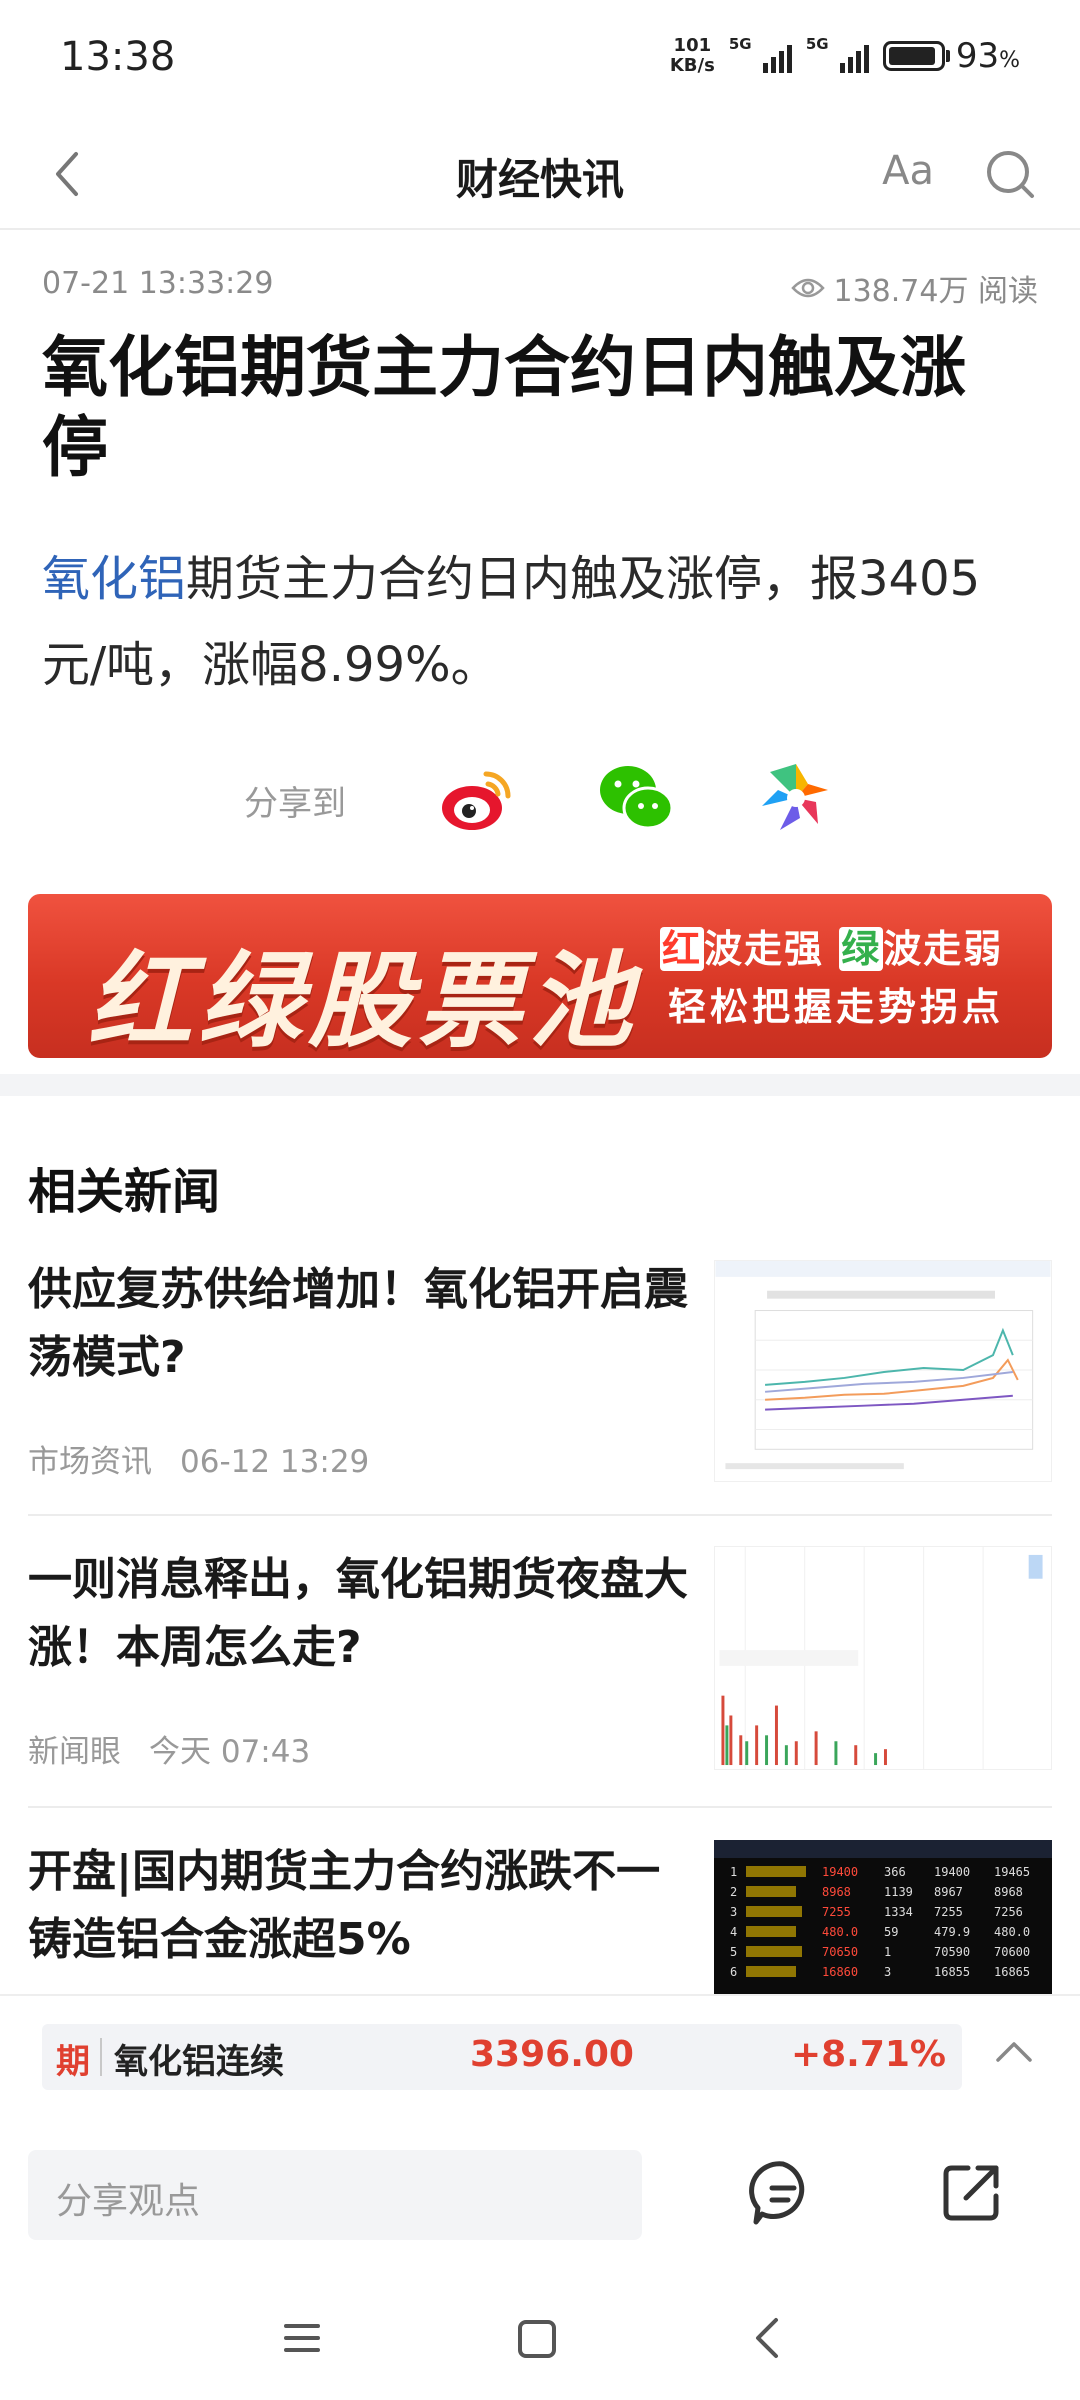 Image resolution: width=1080 pixels, height=2400 pixels. Describe the element at coordinates (1012, 1952) in the screenshot. I see `svg-text: 70600` at that location.